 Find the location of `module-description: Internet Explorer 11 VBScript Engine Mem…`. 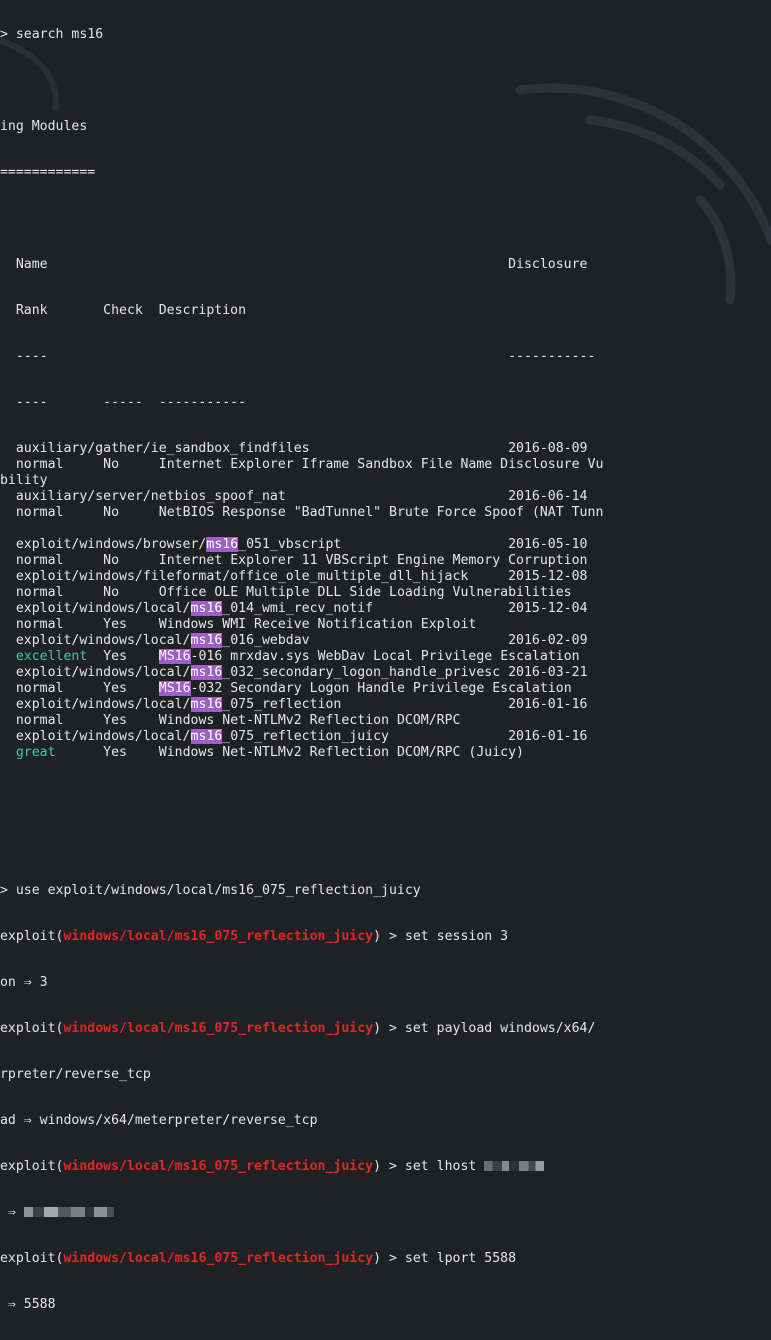

module-description: Internet Explorer 11 VBScript Engine Mem… is located at coordinates (373, 560).